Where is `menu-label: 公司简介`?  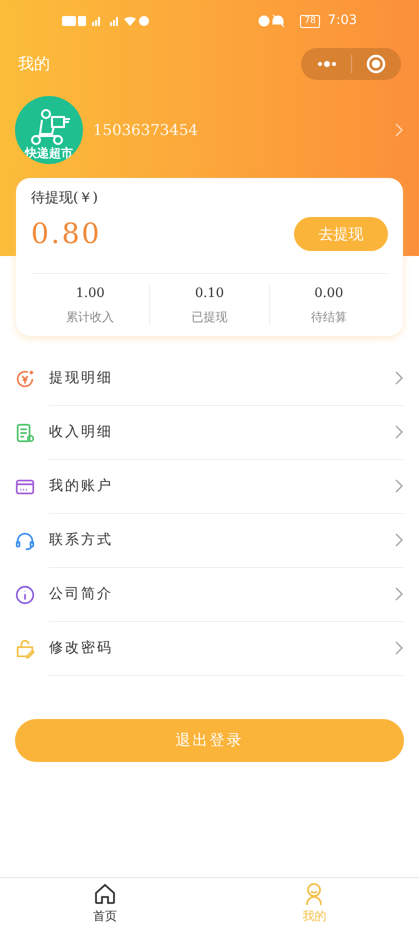 menu-label: 公司简介 is located at coordinates (81, 594).